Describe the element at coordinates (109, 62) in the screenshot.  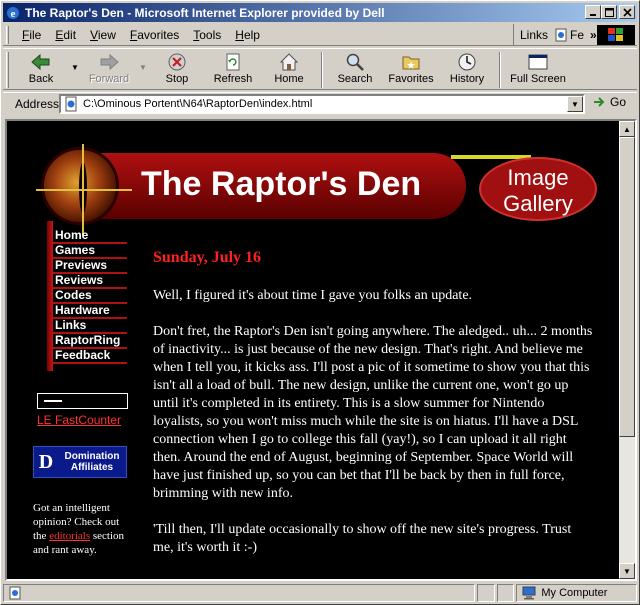
I see `forward-arrow-icon` at that location.